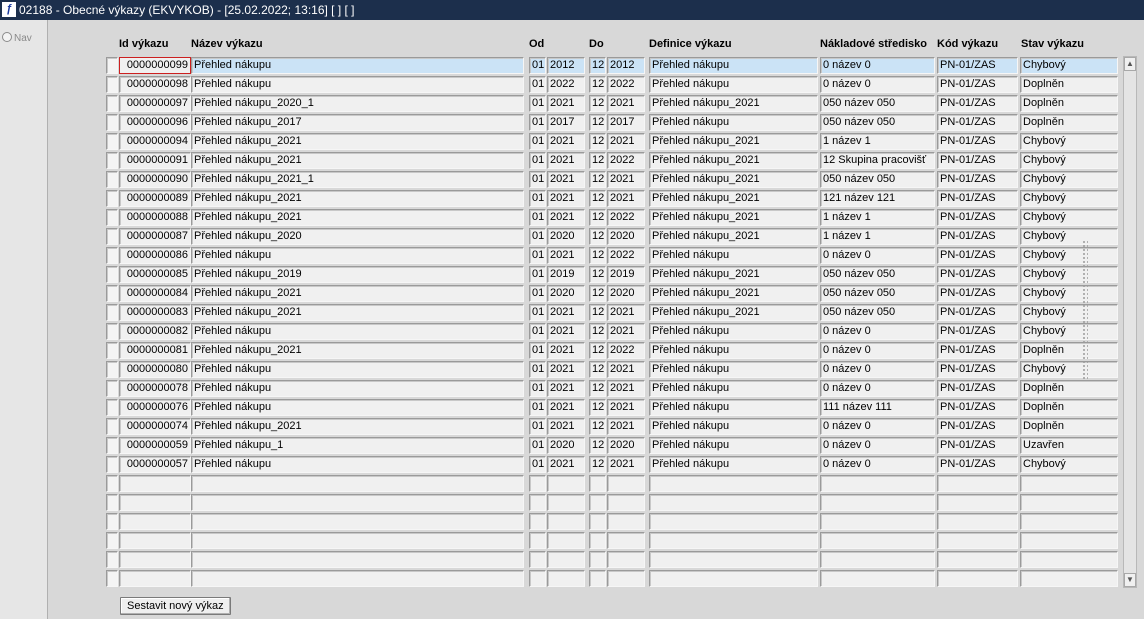 This screenshot has width=1144, height=619. I want to click on cell-cost-center: 12 Skupina pracovišť, so click(877, 160).